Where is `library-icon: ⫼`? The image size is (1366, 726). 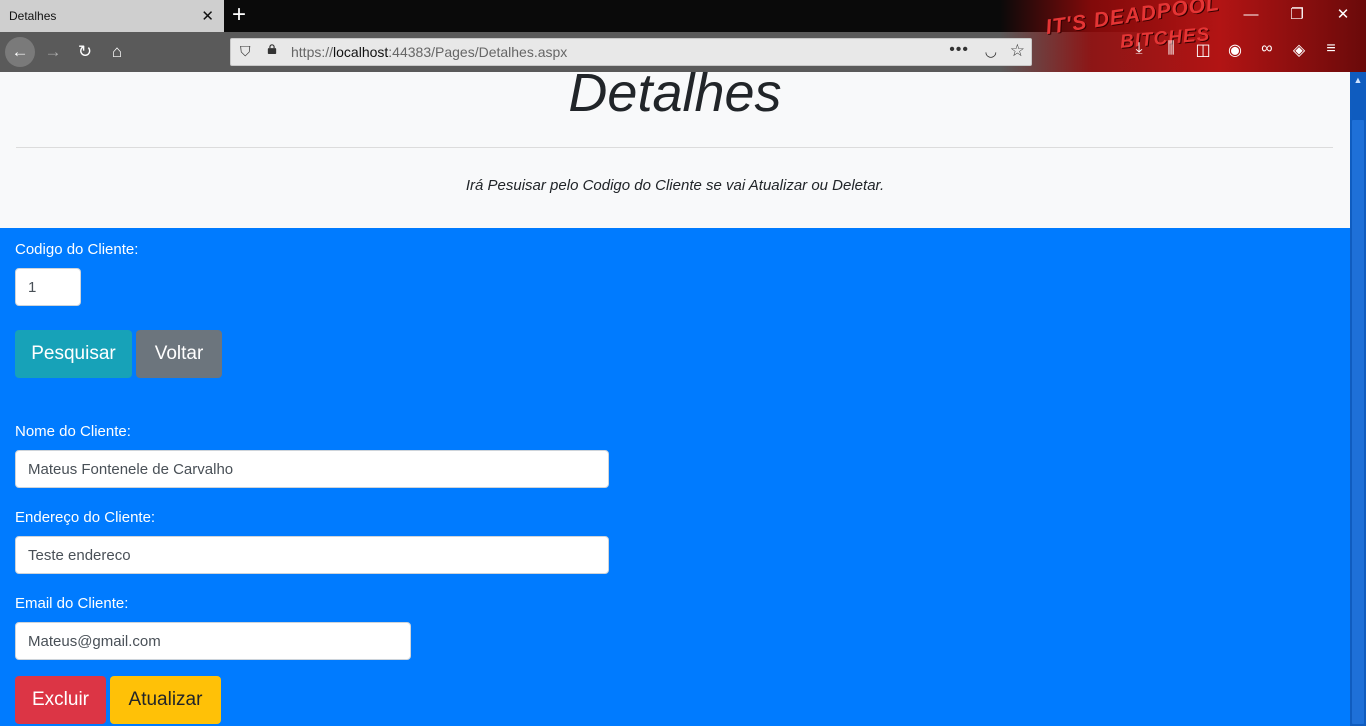 library-icon: ⫼ is located at coordinates (1171, 50).